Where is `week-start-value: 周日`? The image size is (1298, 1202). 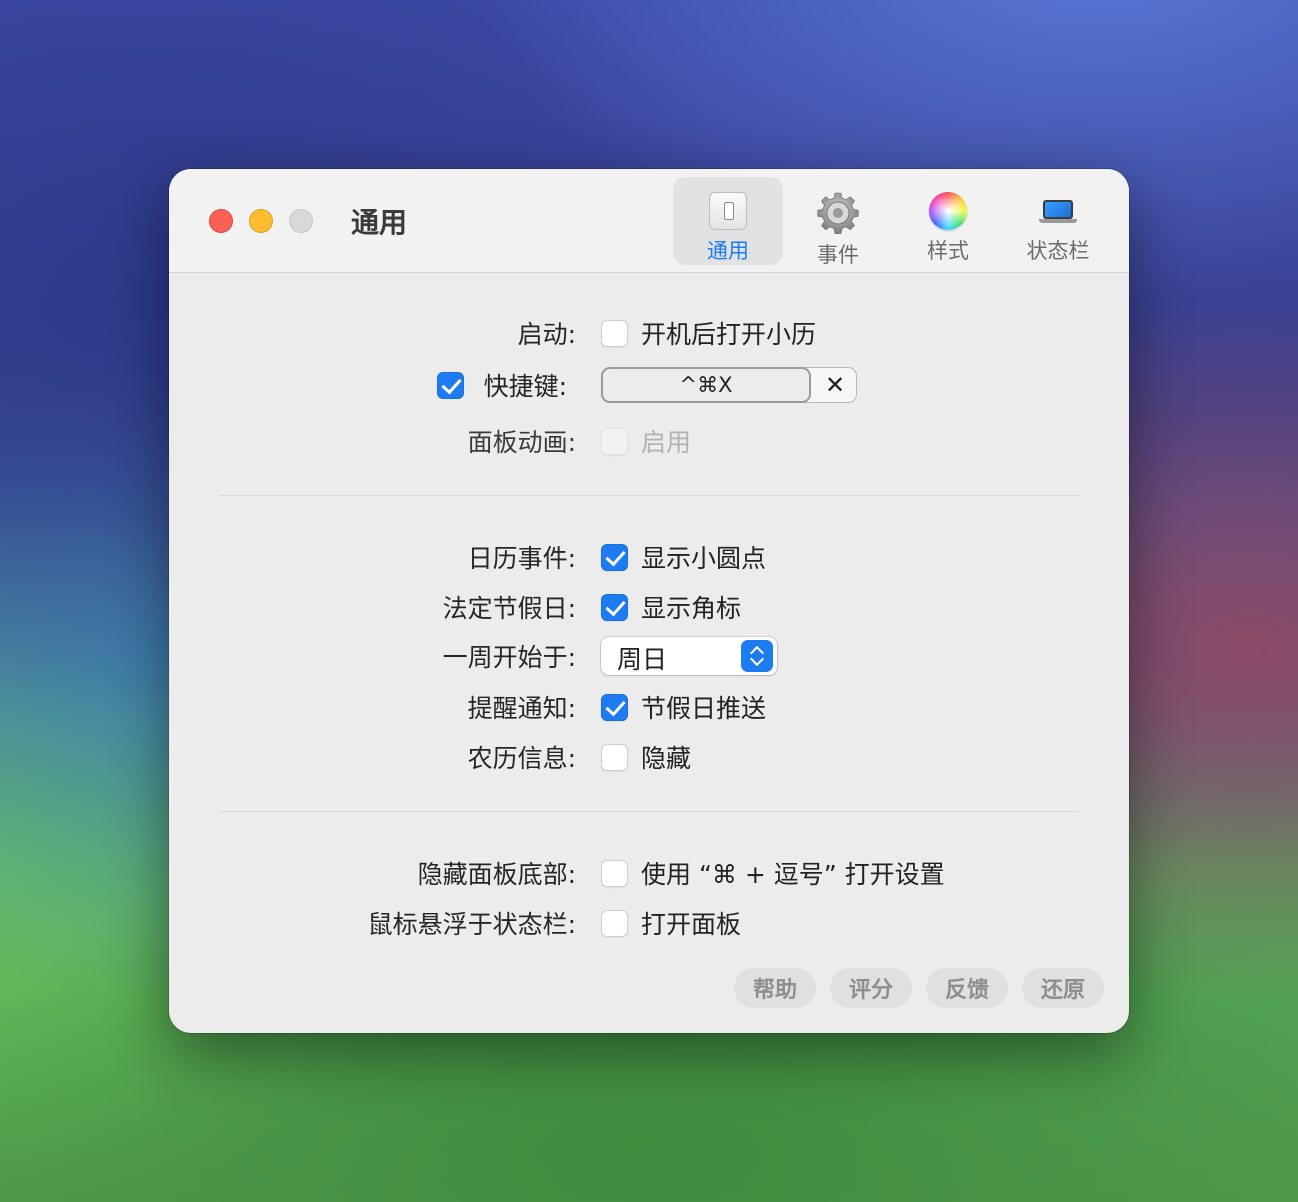
week-start-value: 周日 is located at coordinates (642, 659).